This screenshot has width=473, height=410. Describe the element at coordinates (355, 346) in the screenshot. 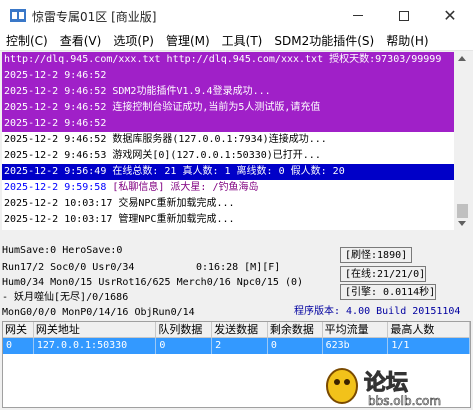

I see `table-cell: 623b` at that location.